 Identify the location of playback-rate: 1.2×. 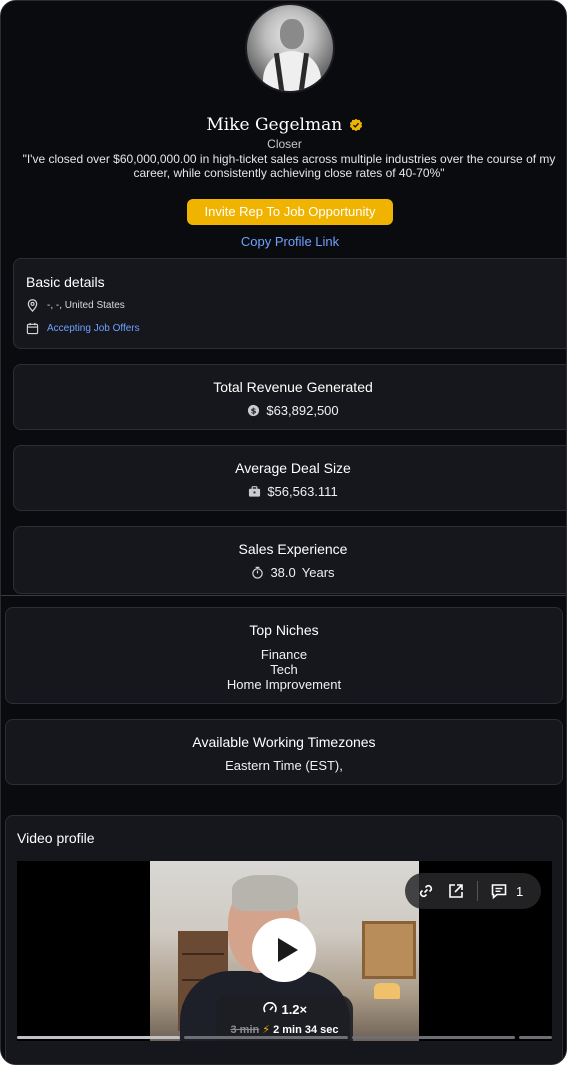
(294, 1009).